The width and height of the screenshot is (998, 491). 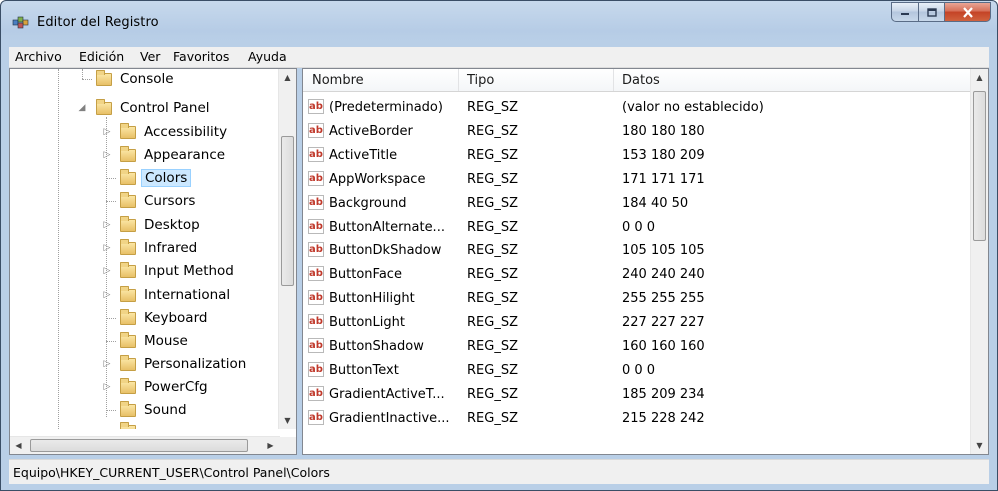 I want to click on tree-item-control-panel: ◢ Control Panel, so click(x=144, y=108).